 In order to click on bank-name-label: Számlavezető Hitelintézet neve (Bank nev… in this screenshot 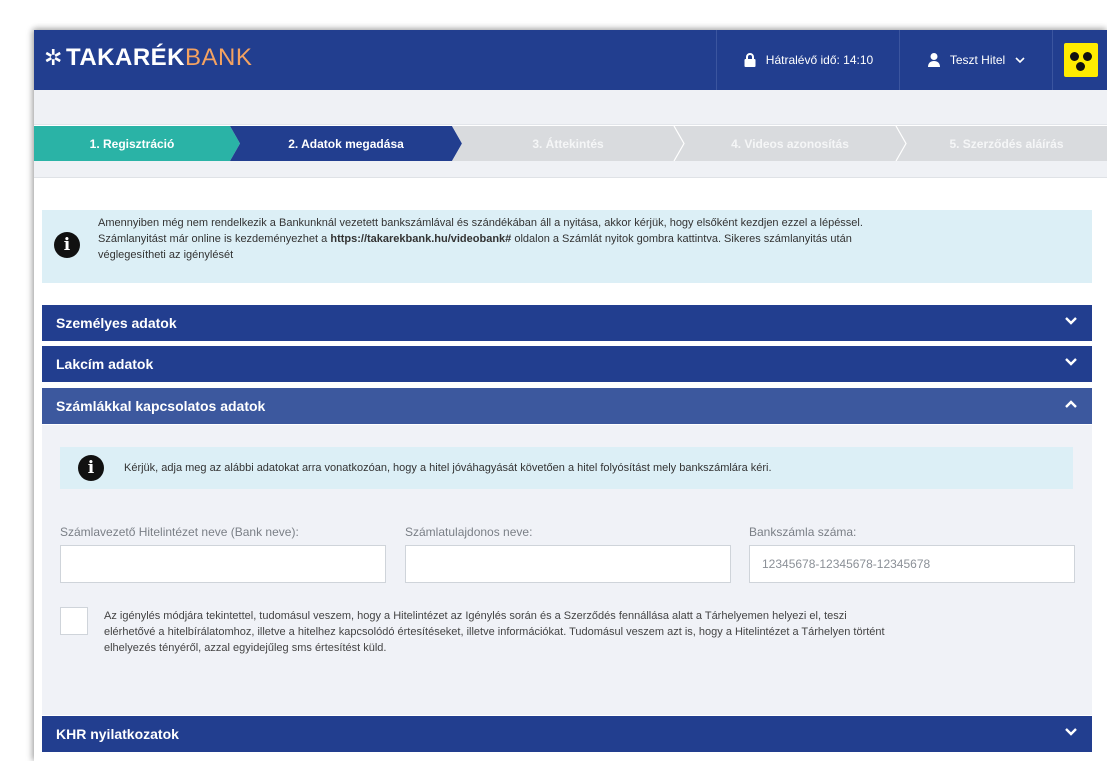, I will do `click(179, 532)`.